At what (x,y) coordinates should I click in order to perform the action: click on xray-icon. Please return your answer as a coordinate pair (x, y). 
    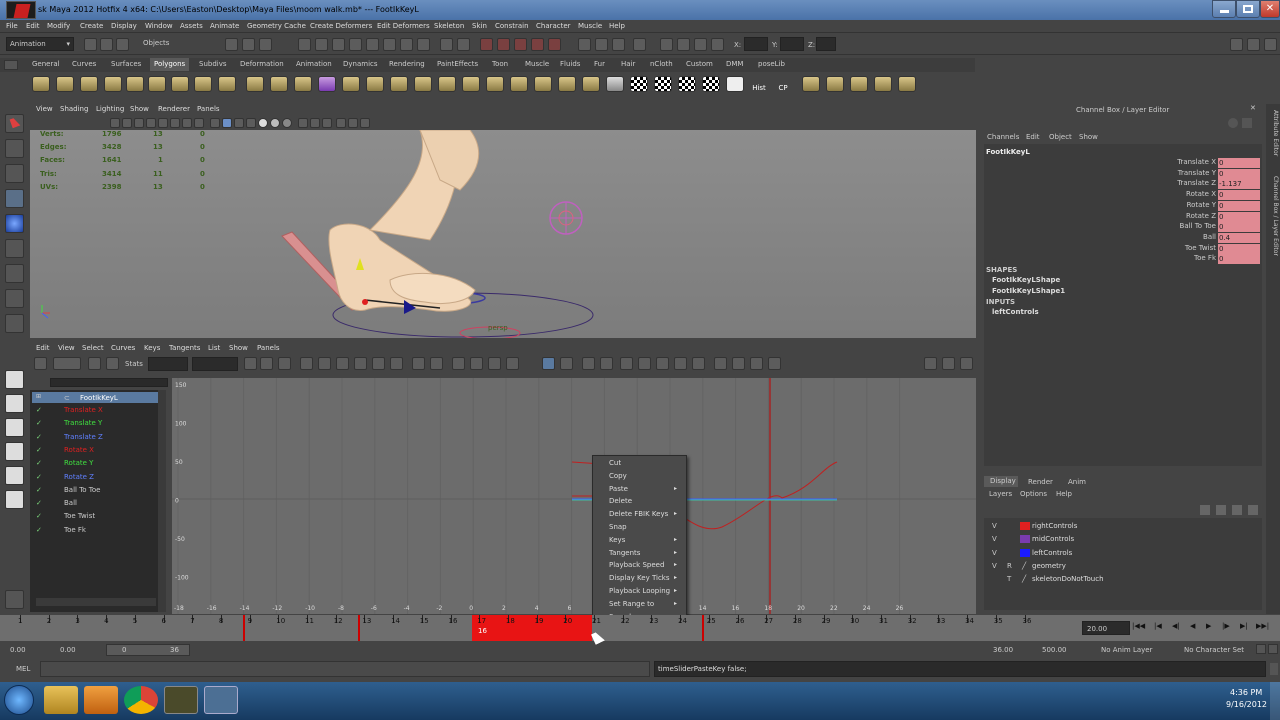
    Looking at the image, I should click on (303, 123).